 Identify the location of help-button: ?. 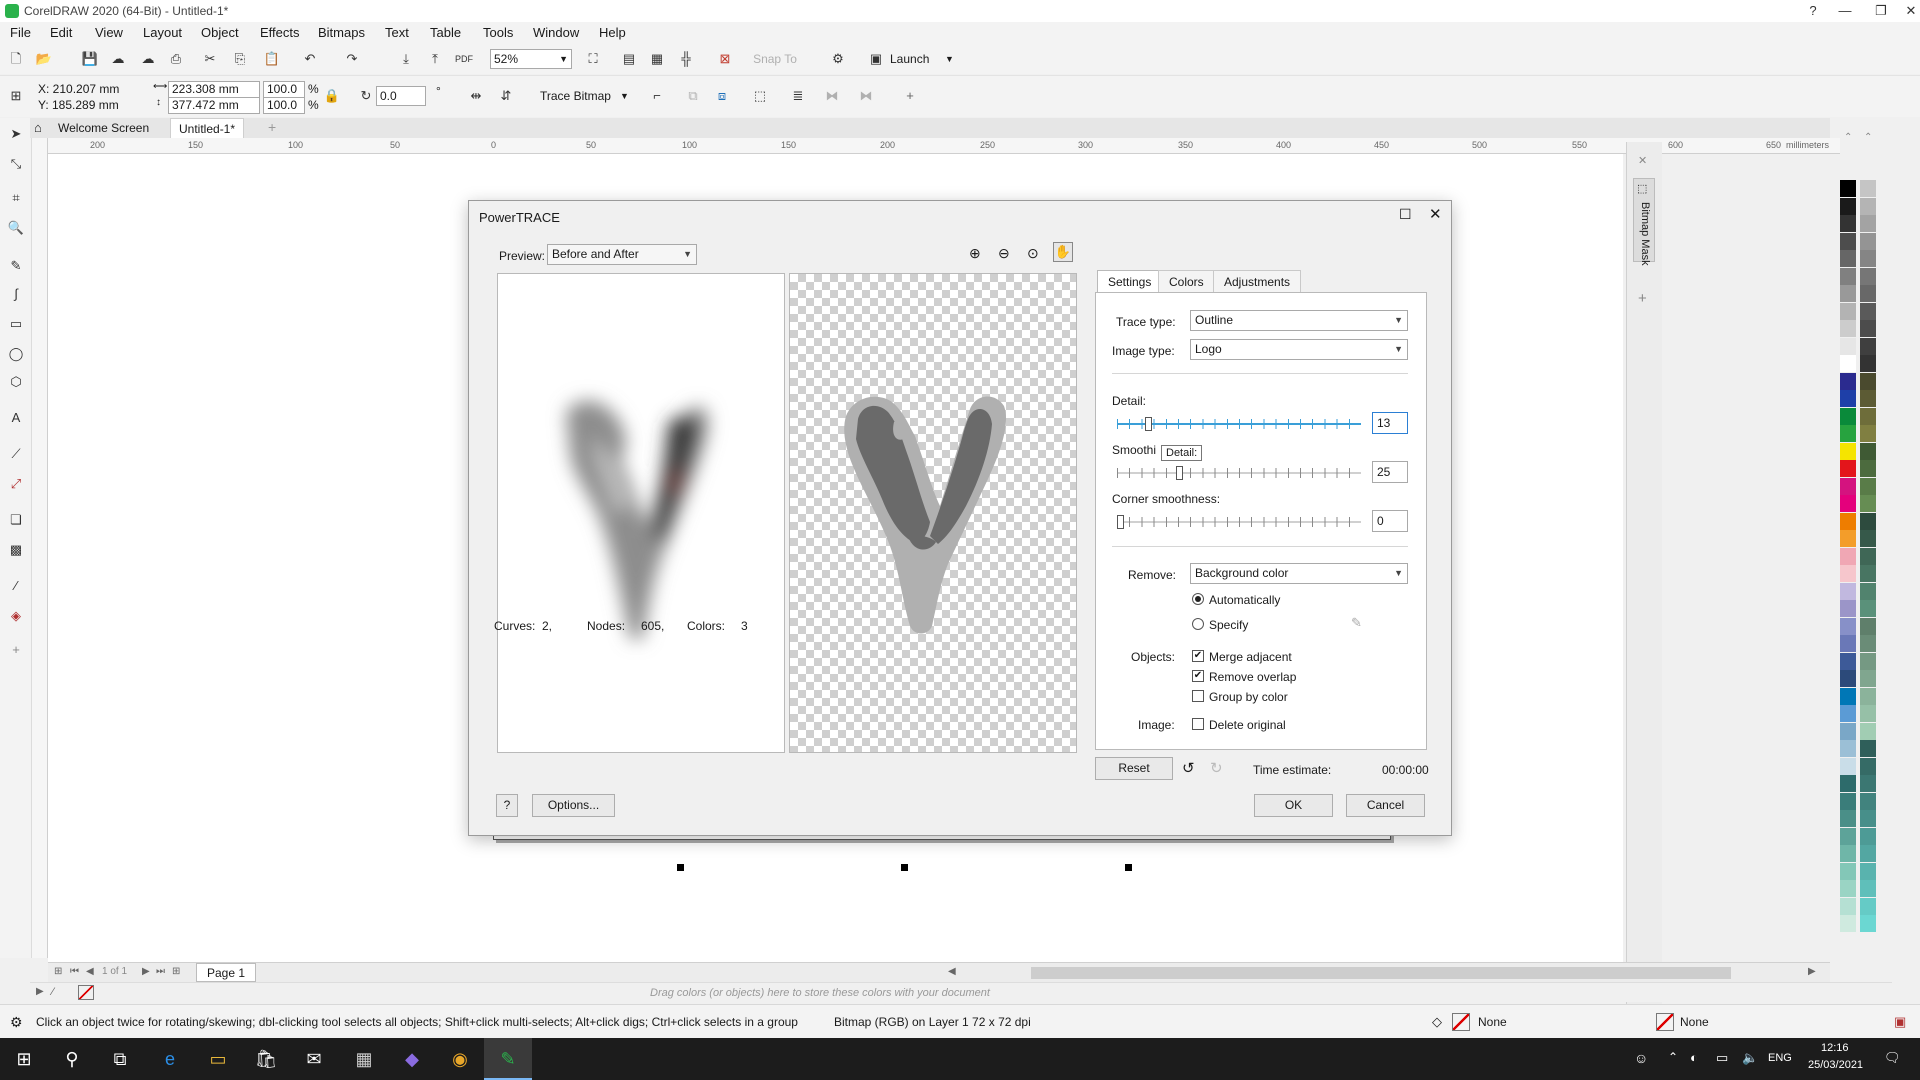
(507, 805).